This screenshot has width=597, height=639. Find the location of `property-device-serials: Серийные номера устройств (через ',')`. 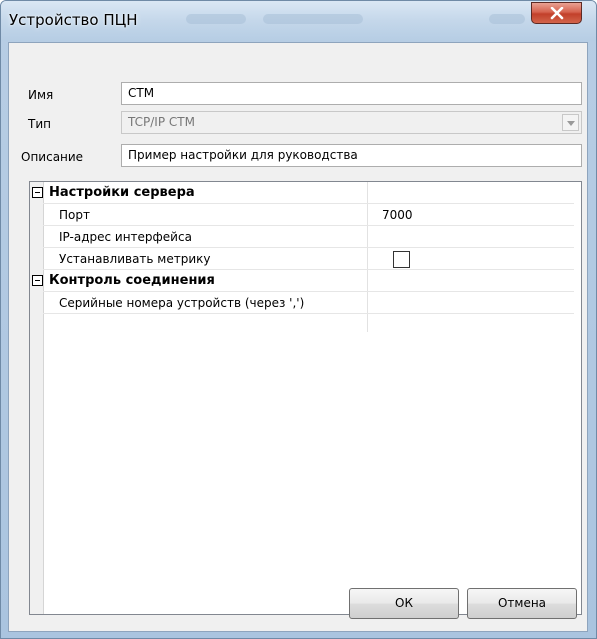

property-device-serials: Серийные номера устройств (через ',') is located at coordinates (302, 303).